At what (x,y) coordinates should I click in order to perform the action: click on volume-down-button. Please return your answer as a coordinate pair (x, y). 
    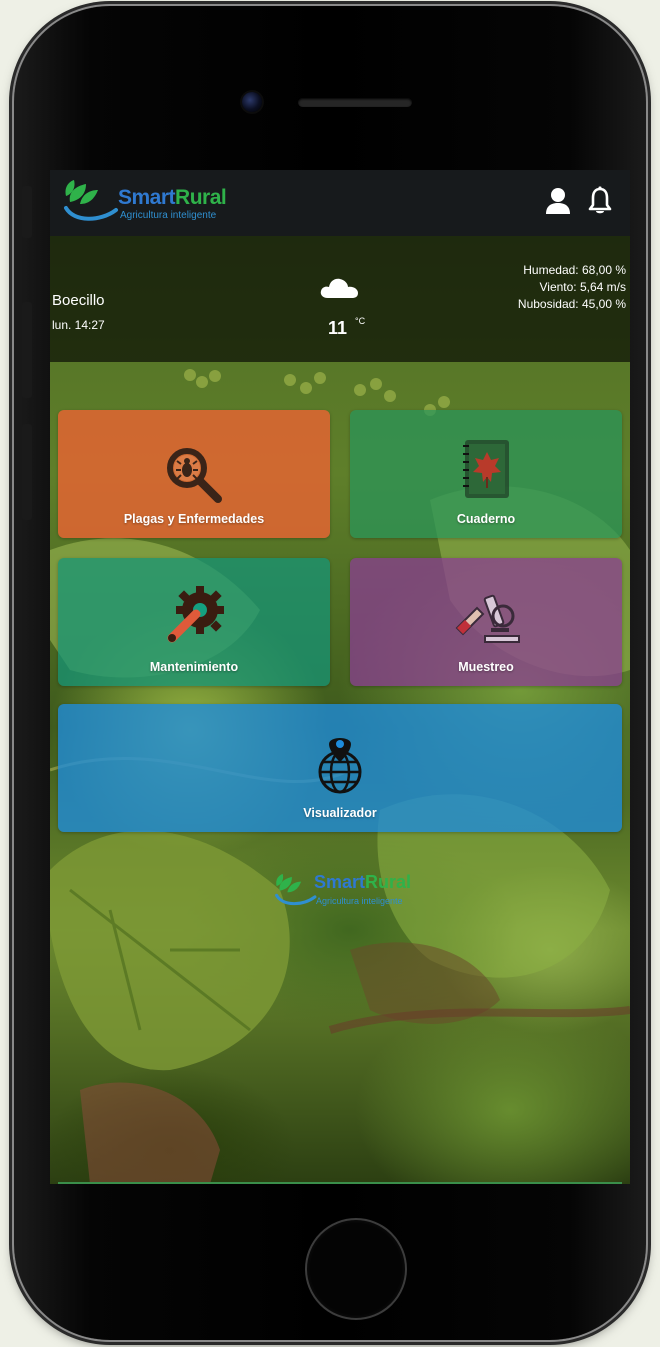
    Looking at the image, I should click on (27, 472).